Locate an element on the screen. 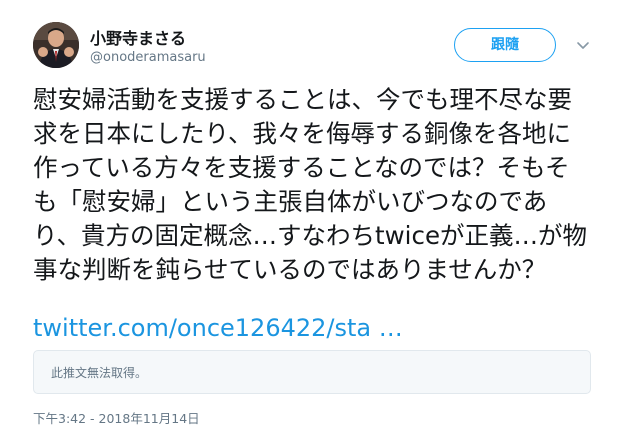 This screenshot has height=436, width=619. tweet-timestamp: 下午3:42 - 2018年11月14日 is located at coordinates (116, 417).